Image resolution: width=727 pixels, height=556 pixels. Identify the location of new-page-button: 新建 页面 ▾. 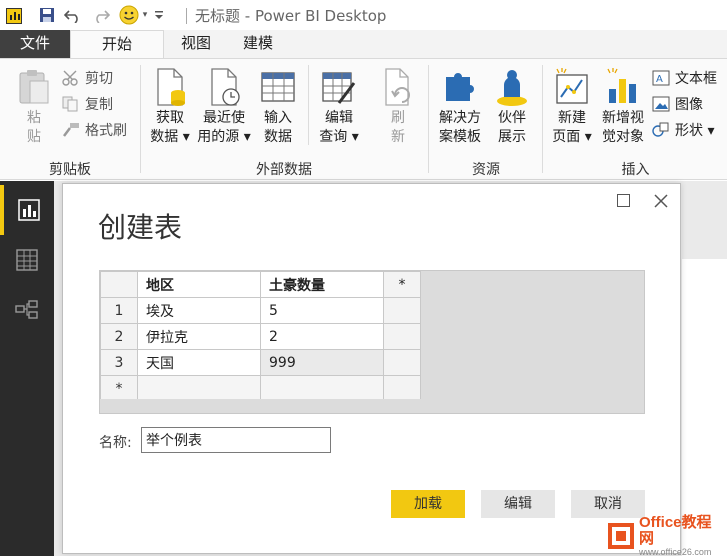
(572, 107).